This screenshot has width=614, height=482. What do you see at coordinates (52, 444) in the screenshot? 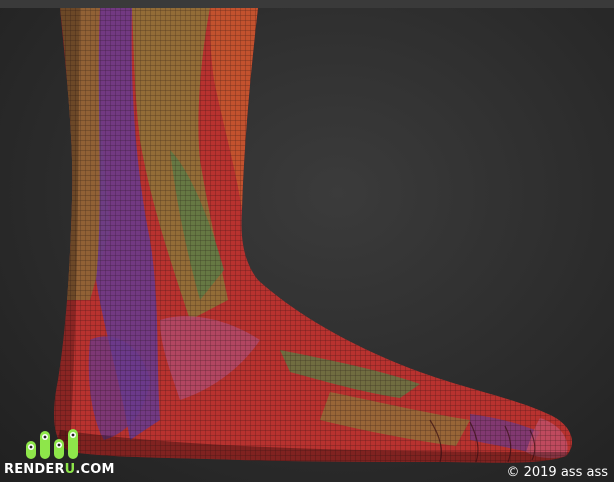
I see `logo-mascots-icon` at bounding box center [52, 444].